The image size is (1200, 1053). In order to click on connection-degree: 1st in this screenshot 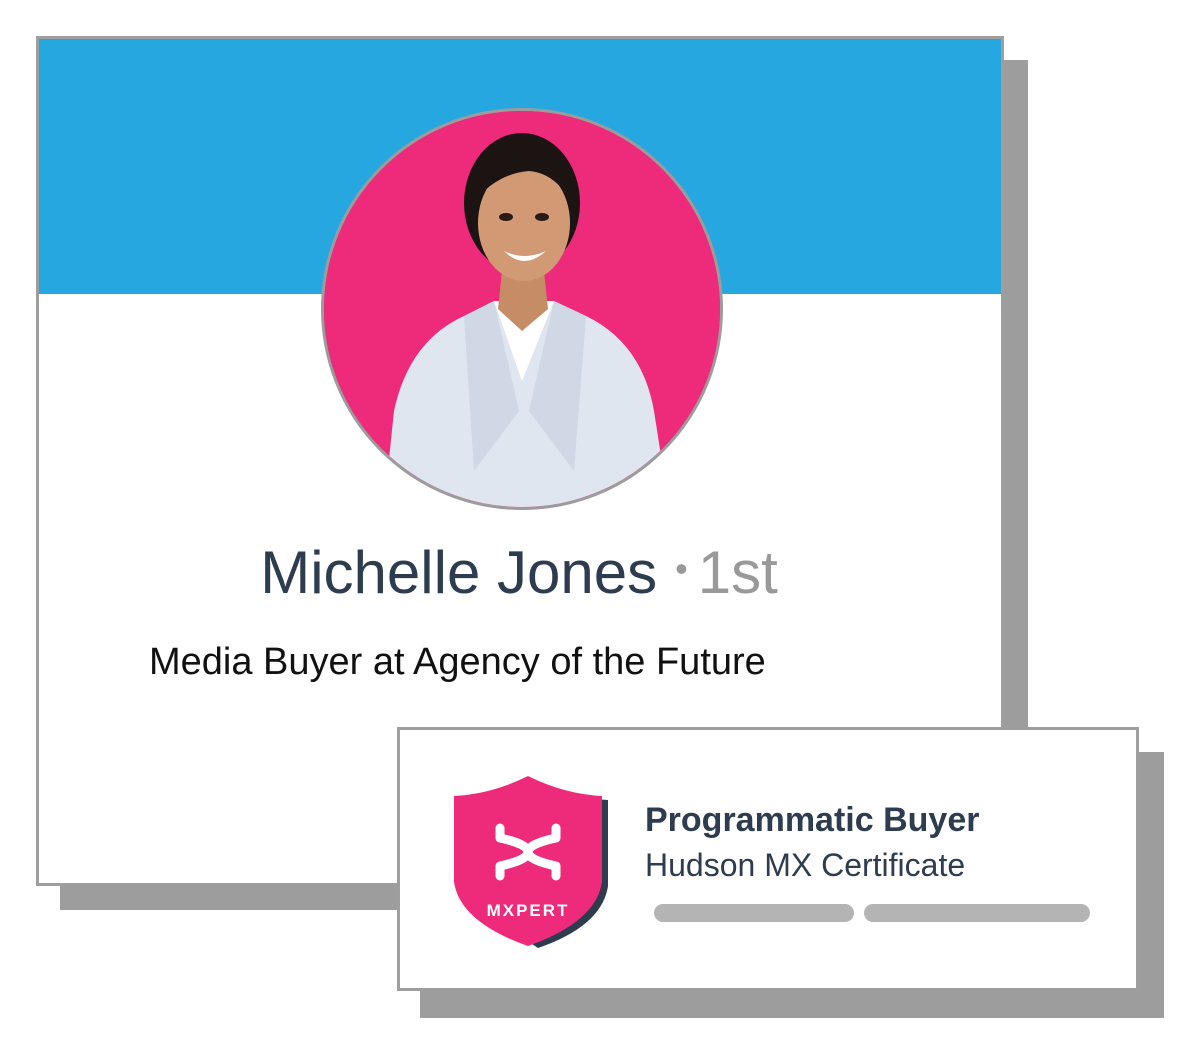, I will do `click(737, 572)`.